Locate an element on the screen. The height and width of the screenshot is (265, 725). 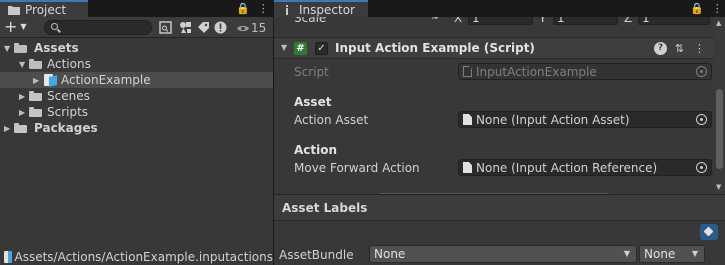
hidden-packages-toggle: 15 is located at coordinates (251, 28).